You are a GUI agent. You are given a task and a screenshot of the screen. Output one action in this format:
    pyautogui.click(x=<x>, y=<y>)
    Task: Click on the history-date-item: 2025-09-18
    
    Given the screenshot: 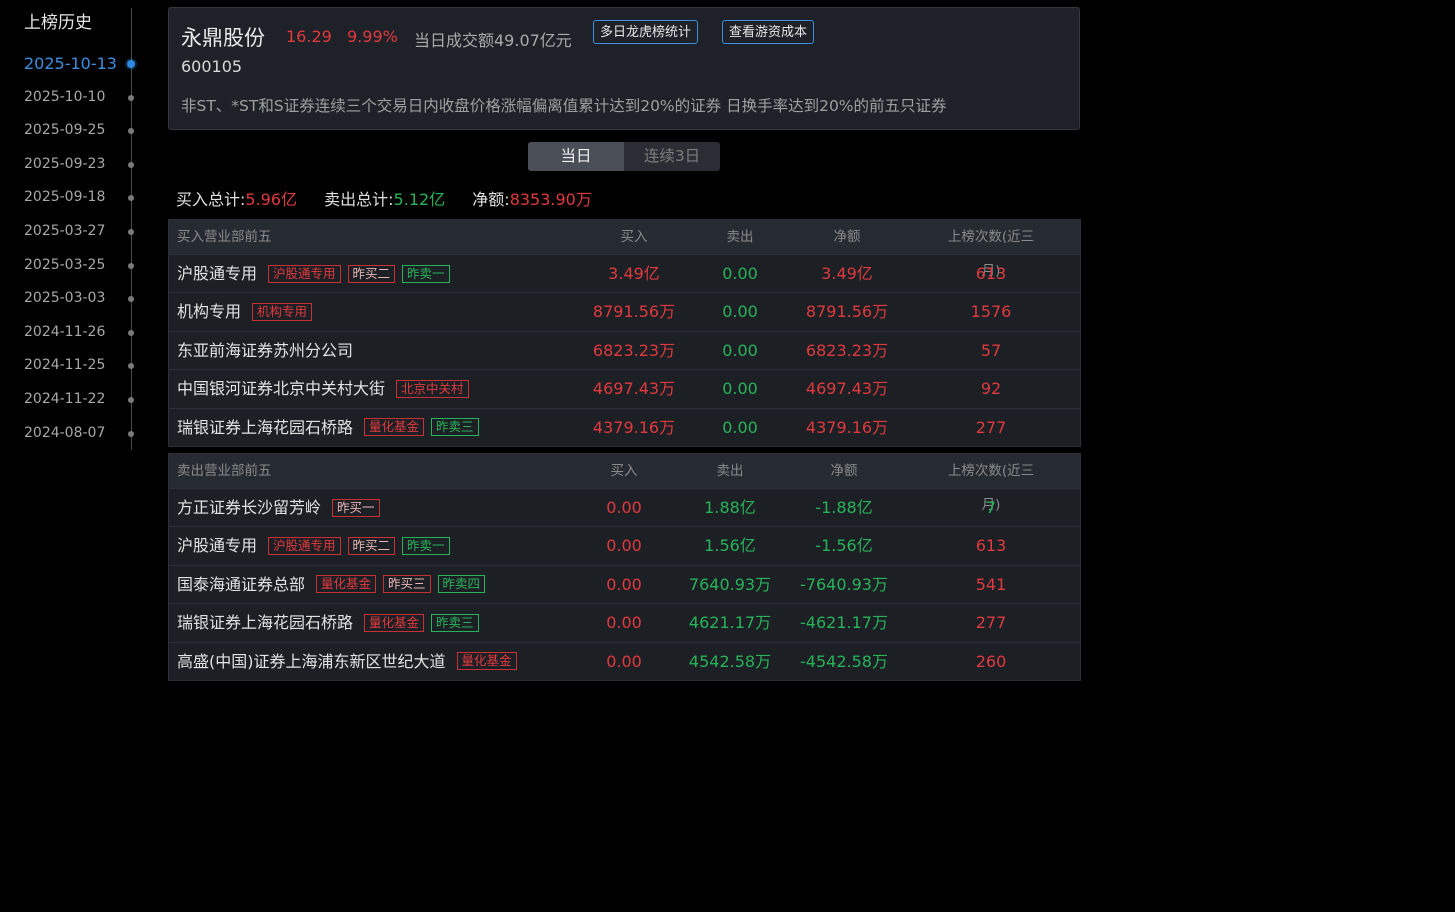 What is the action you would take?
    pyautogui.click(x=80, y=198)
    